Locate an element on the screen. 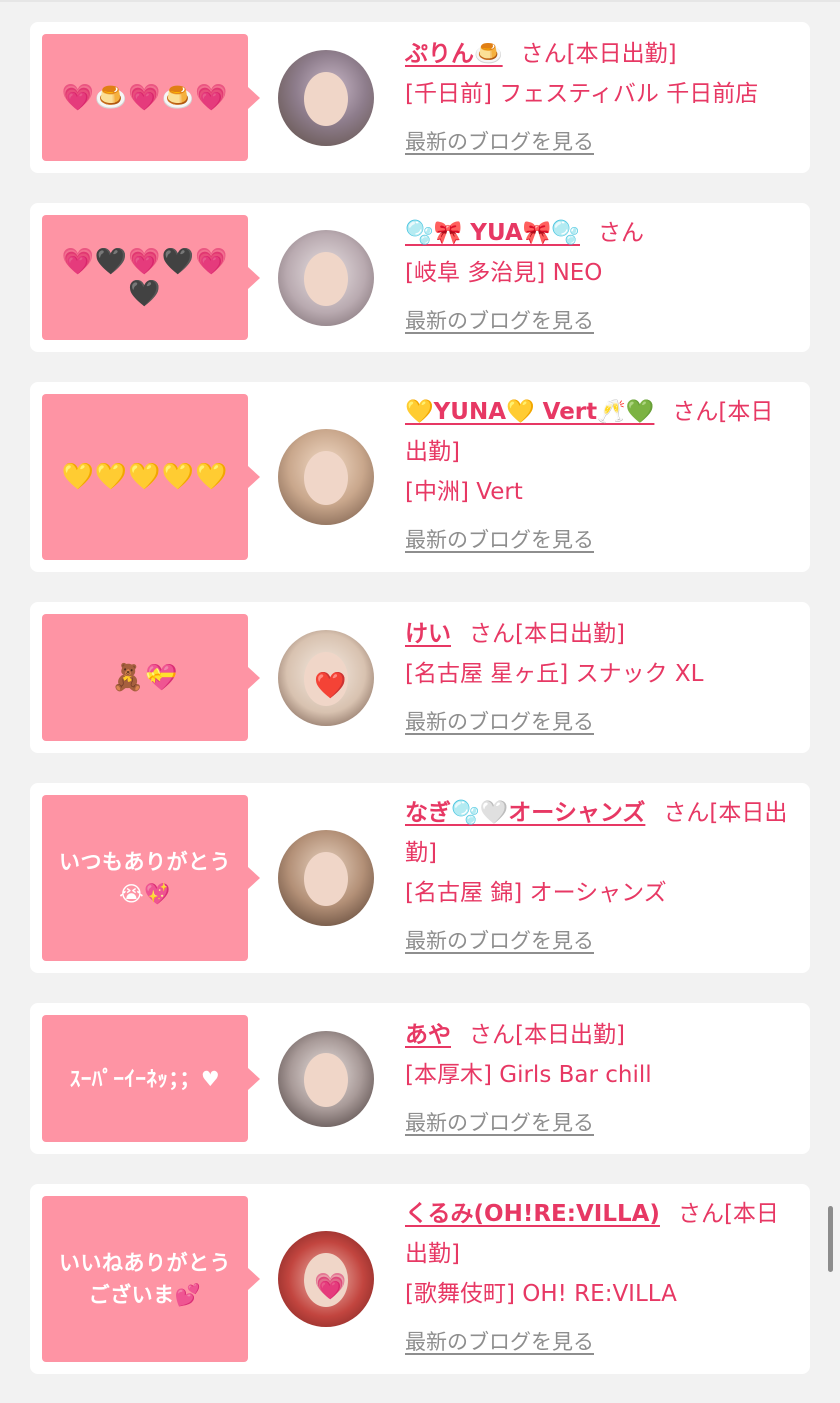 This screenshot has height=1403, width=840. message-bubble: 🧸💝 is located at coordinates (151, 677).